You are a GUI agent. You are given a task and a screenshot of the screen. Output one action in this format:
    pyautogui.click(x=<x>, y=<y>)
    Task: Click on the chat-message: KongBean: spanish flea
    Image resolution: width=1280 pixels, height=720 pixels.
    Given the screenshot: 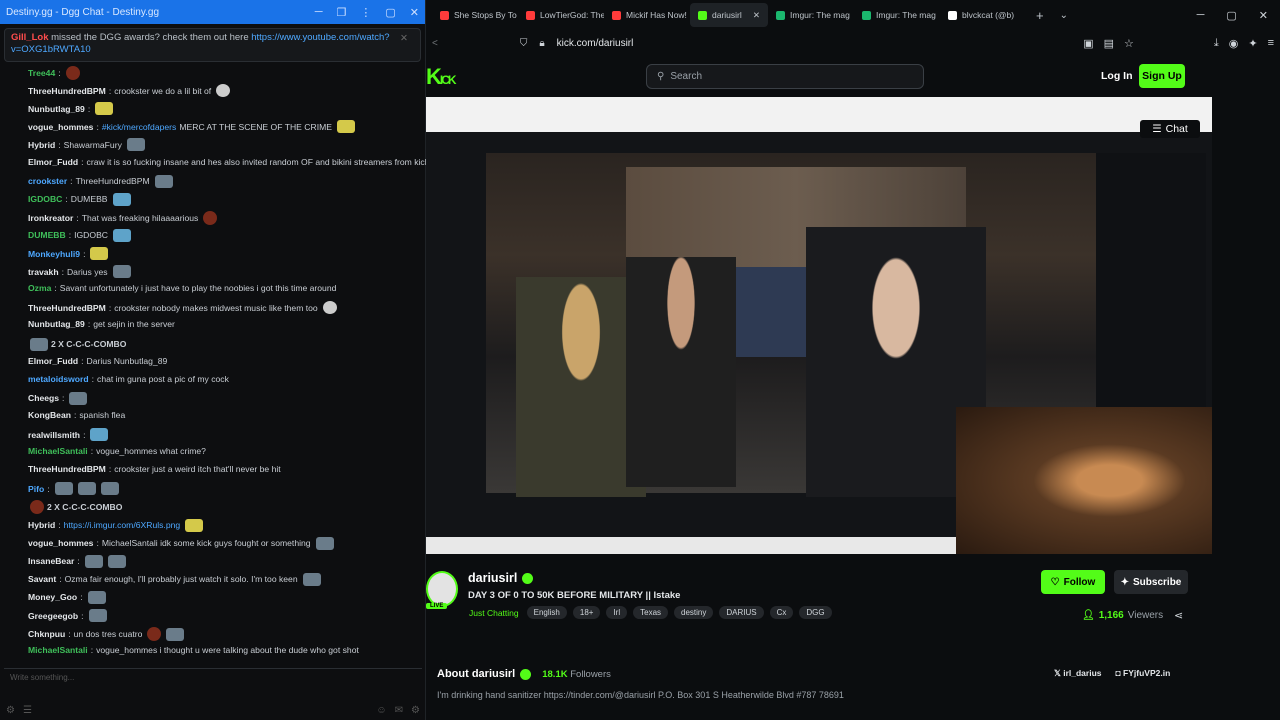 What is the action you would take?
    pyautogui.click(x=76, y=415)
    